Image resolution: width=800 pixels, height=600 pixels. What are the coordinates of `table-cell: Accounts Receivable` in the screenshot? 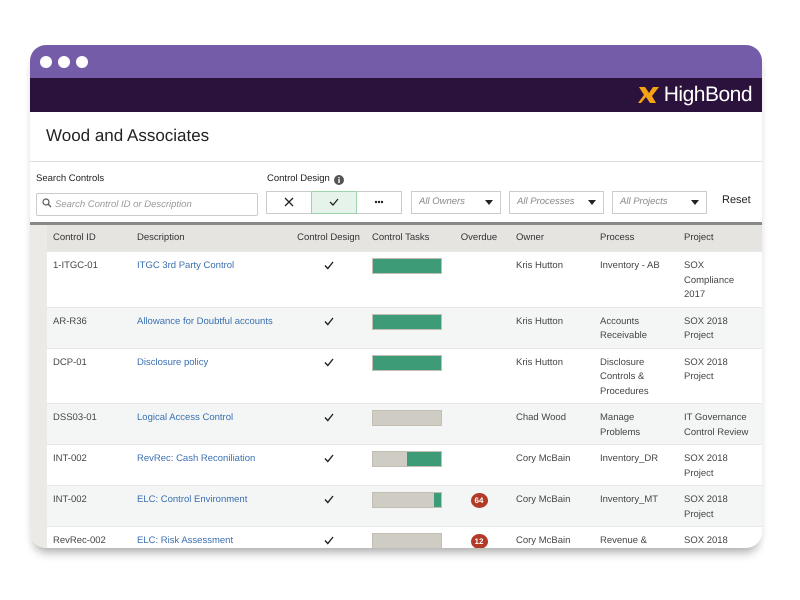 It's located at (636, 327).